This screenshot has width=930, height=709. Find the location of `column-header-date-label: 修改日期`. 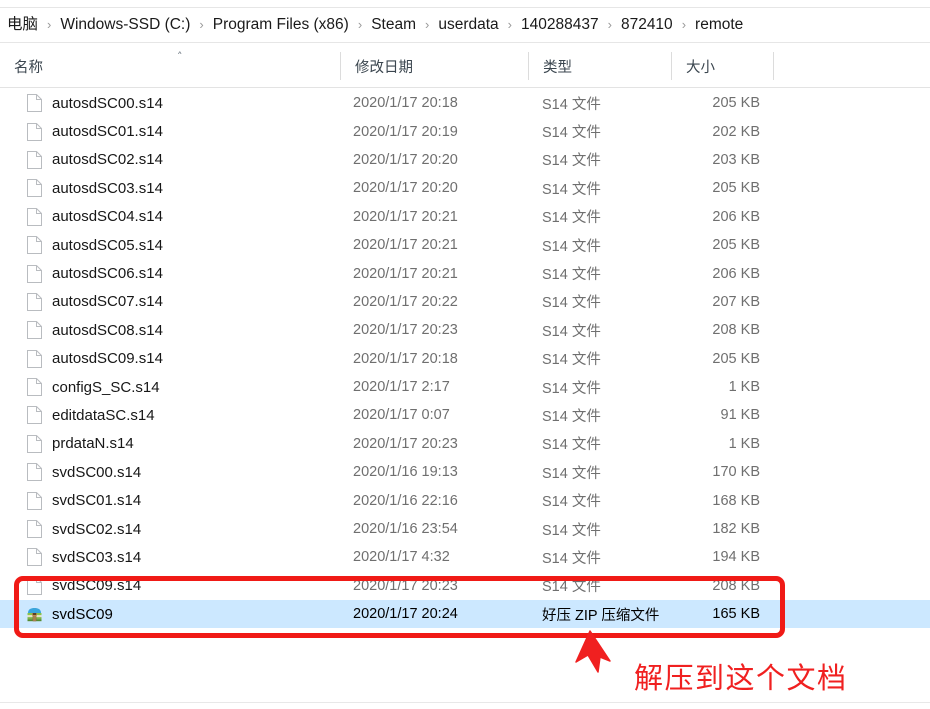

column-header-date-label: 修改日期 is located at coordinates (384, 67).